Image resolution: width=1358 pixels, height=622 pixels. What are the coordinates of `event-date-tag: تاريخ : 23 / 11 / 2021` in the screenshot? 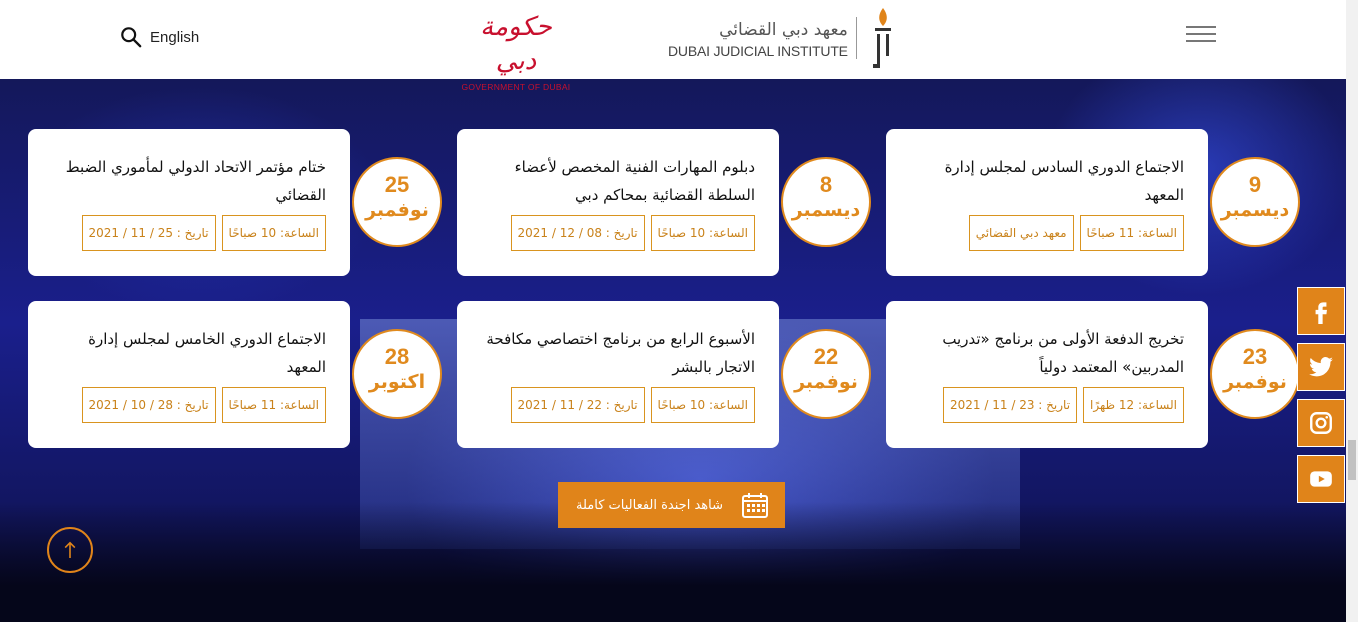 It's located at (1010, 405).